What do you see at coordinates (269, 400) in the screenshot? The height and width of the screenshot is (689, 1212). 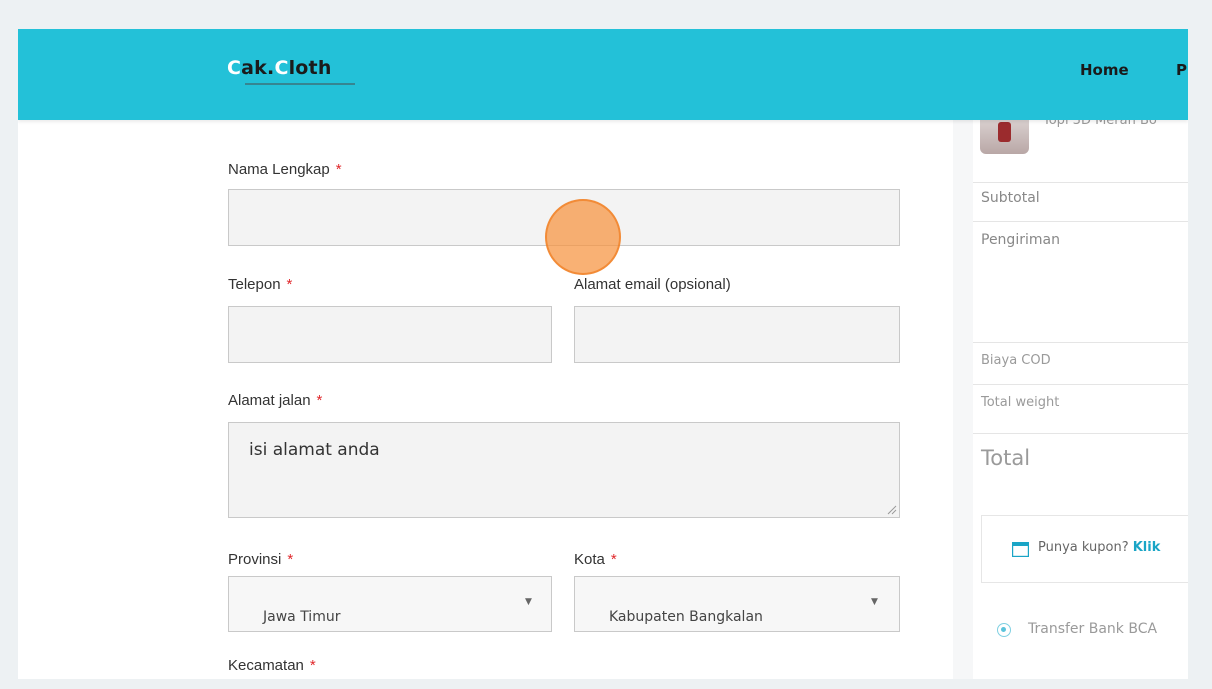 I see `address-label-text: Alamat jalan` at bounding box center [269, 400].